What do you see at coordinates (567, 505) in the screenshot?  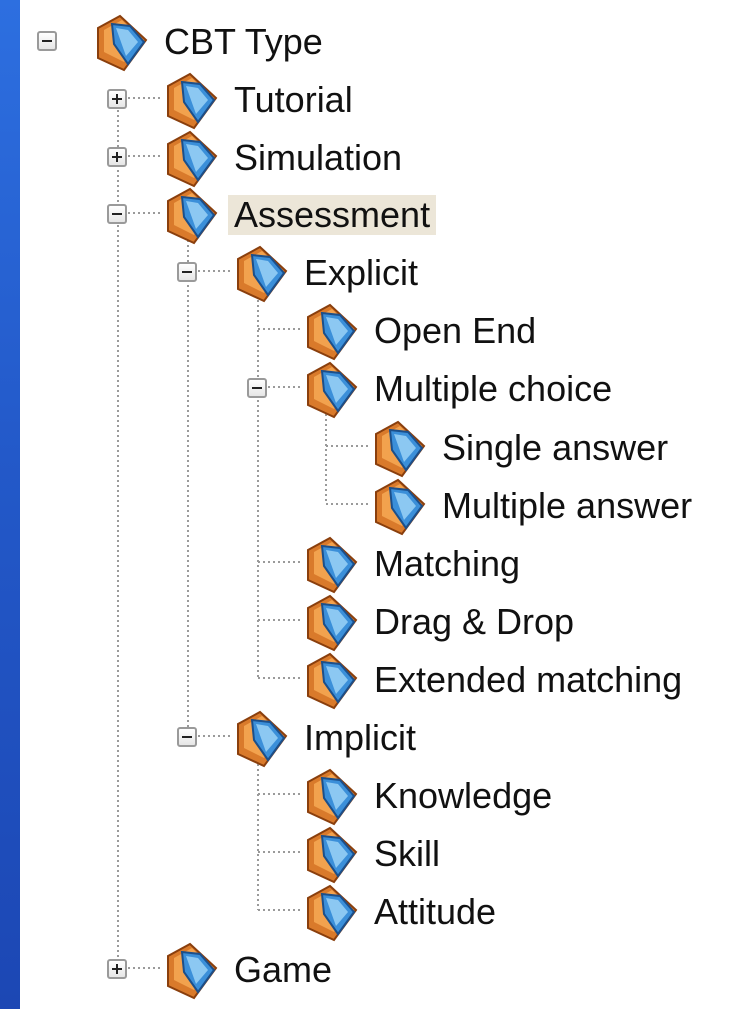 I see `node-label: Multiple answer` at bounding box center [567, 505].